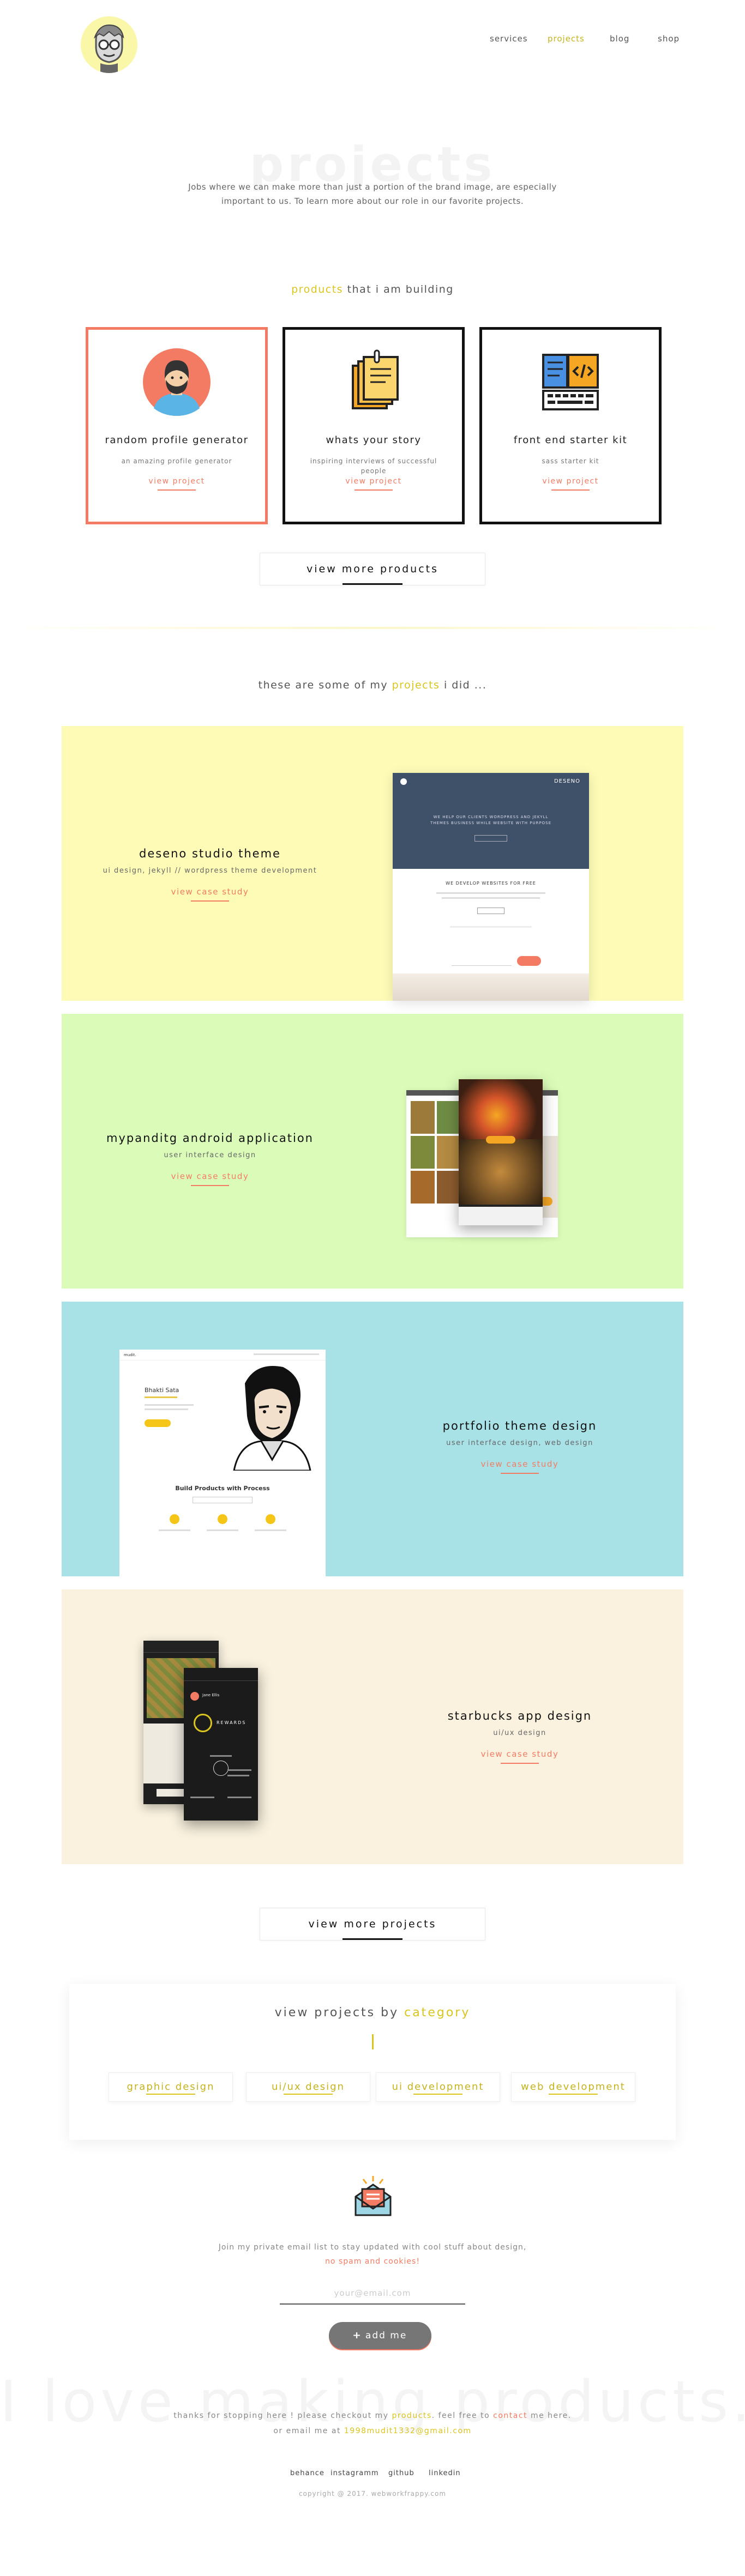 This screenshot has width=745, height=2576. Describe the element at coordinates (372, 1924) in the screenshot. I see `view-more-projects-button: view more projects` at that location.